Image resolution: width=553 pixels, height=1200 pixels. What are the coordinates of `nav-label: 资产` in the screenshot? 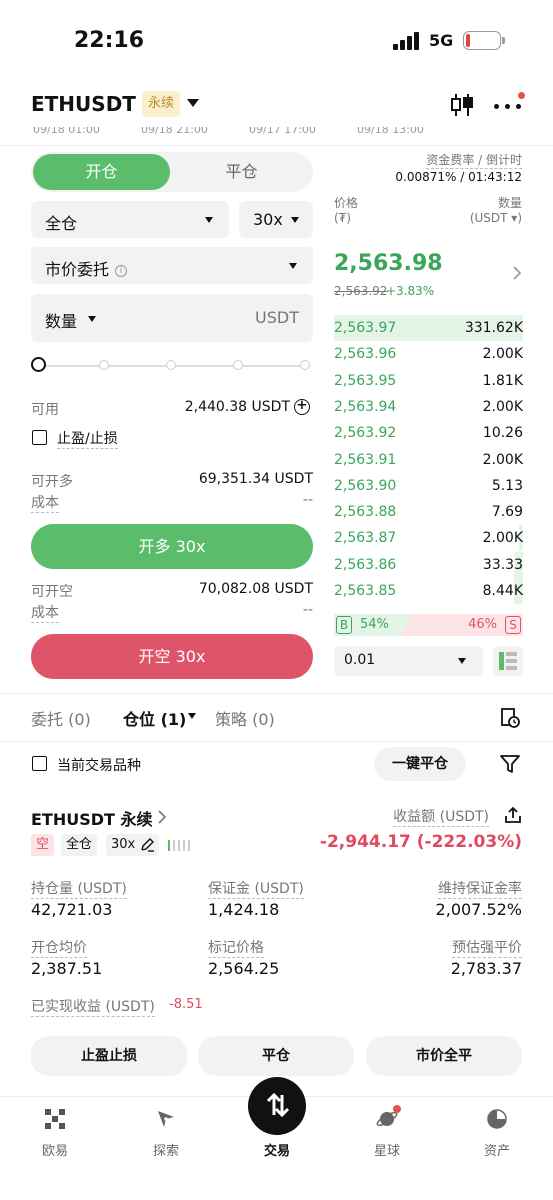 It's located at (496, 1151).